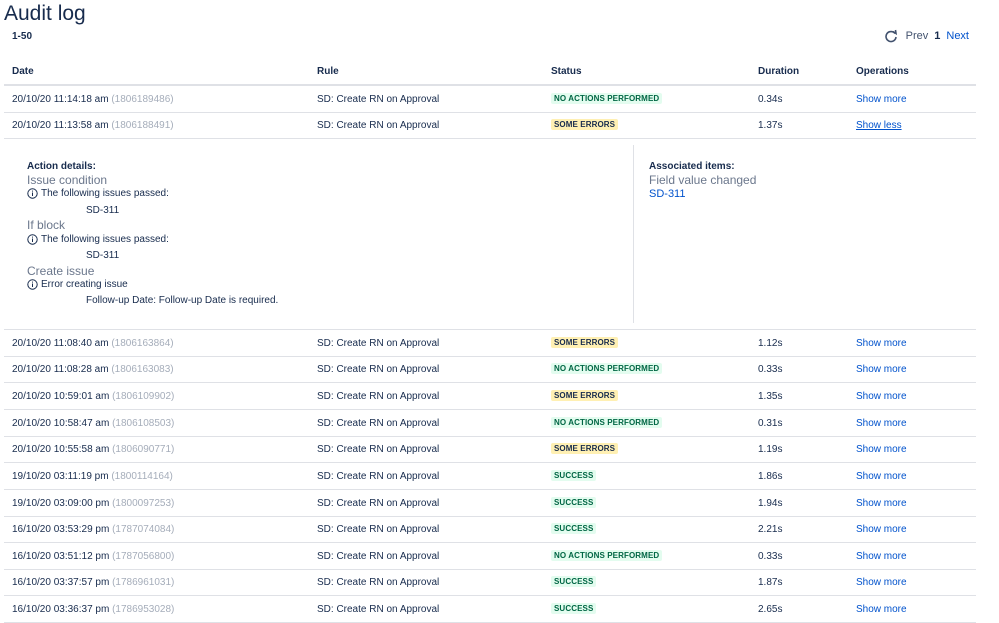 This screenshot has width=999, height=623. What do you see at coordinates (93, 99) in the screenshot?
I see `row-date: 20/10/20 11:14:18 am (1806189486)` at bounding box center [93, 99].